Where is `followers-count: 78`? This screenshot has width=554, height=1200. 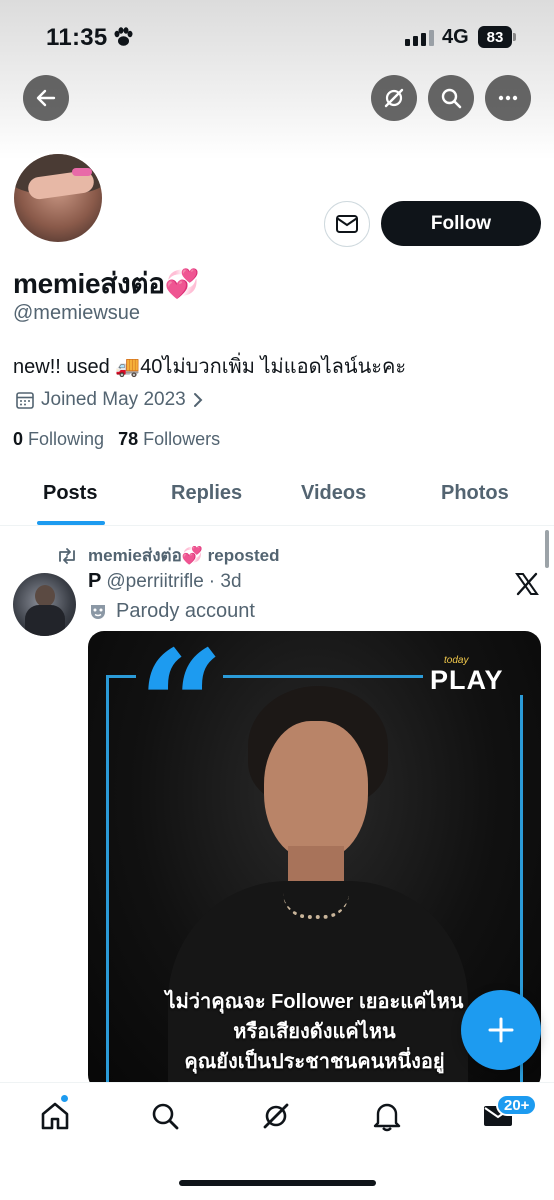
followers-count: 78 is located at coordinates (128, 439).